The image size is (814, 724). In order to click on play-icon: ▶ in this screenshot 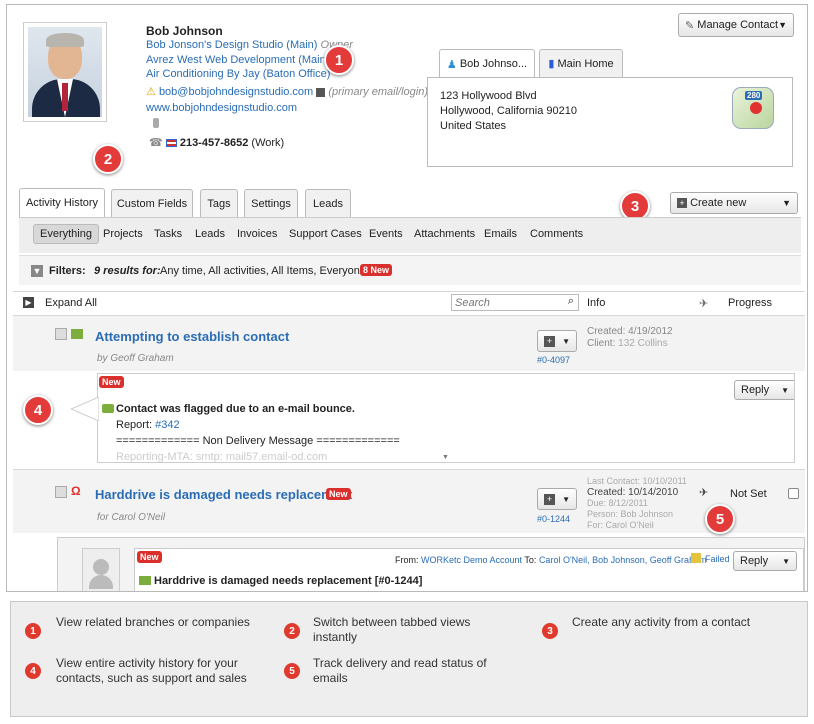, I will do `click(28, 302)`.